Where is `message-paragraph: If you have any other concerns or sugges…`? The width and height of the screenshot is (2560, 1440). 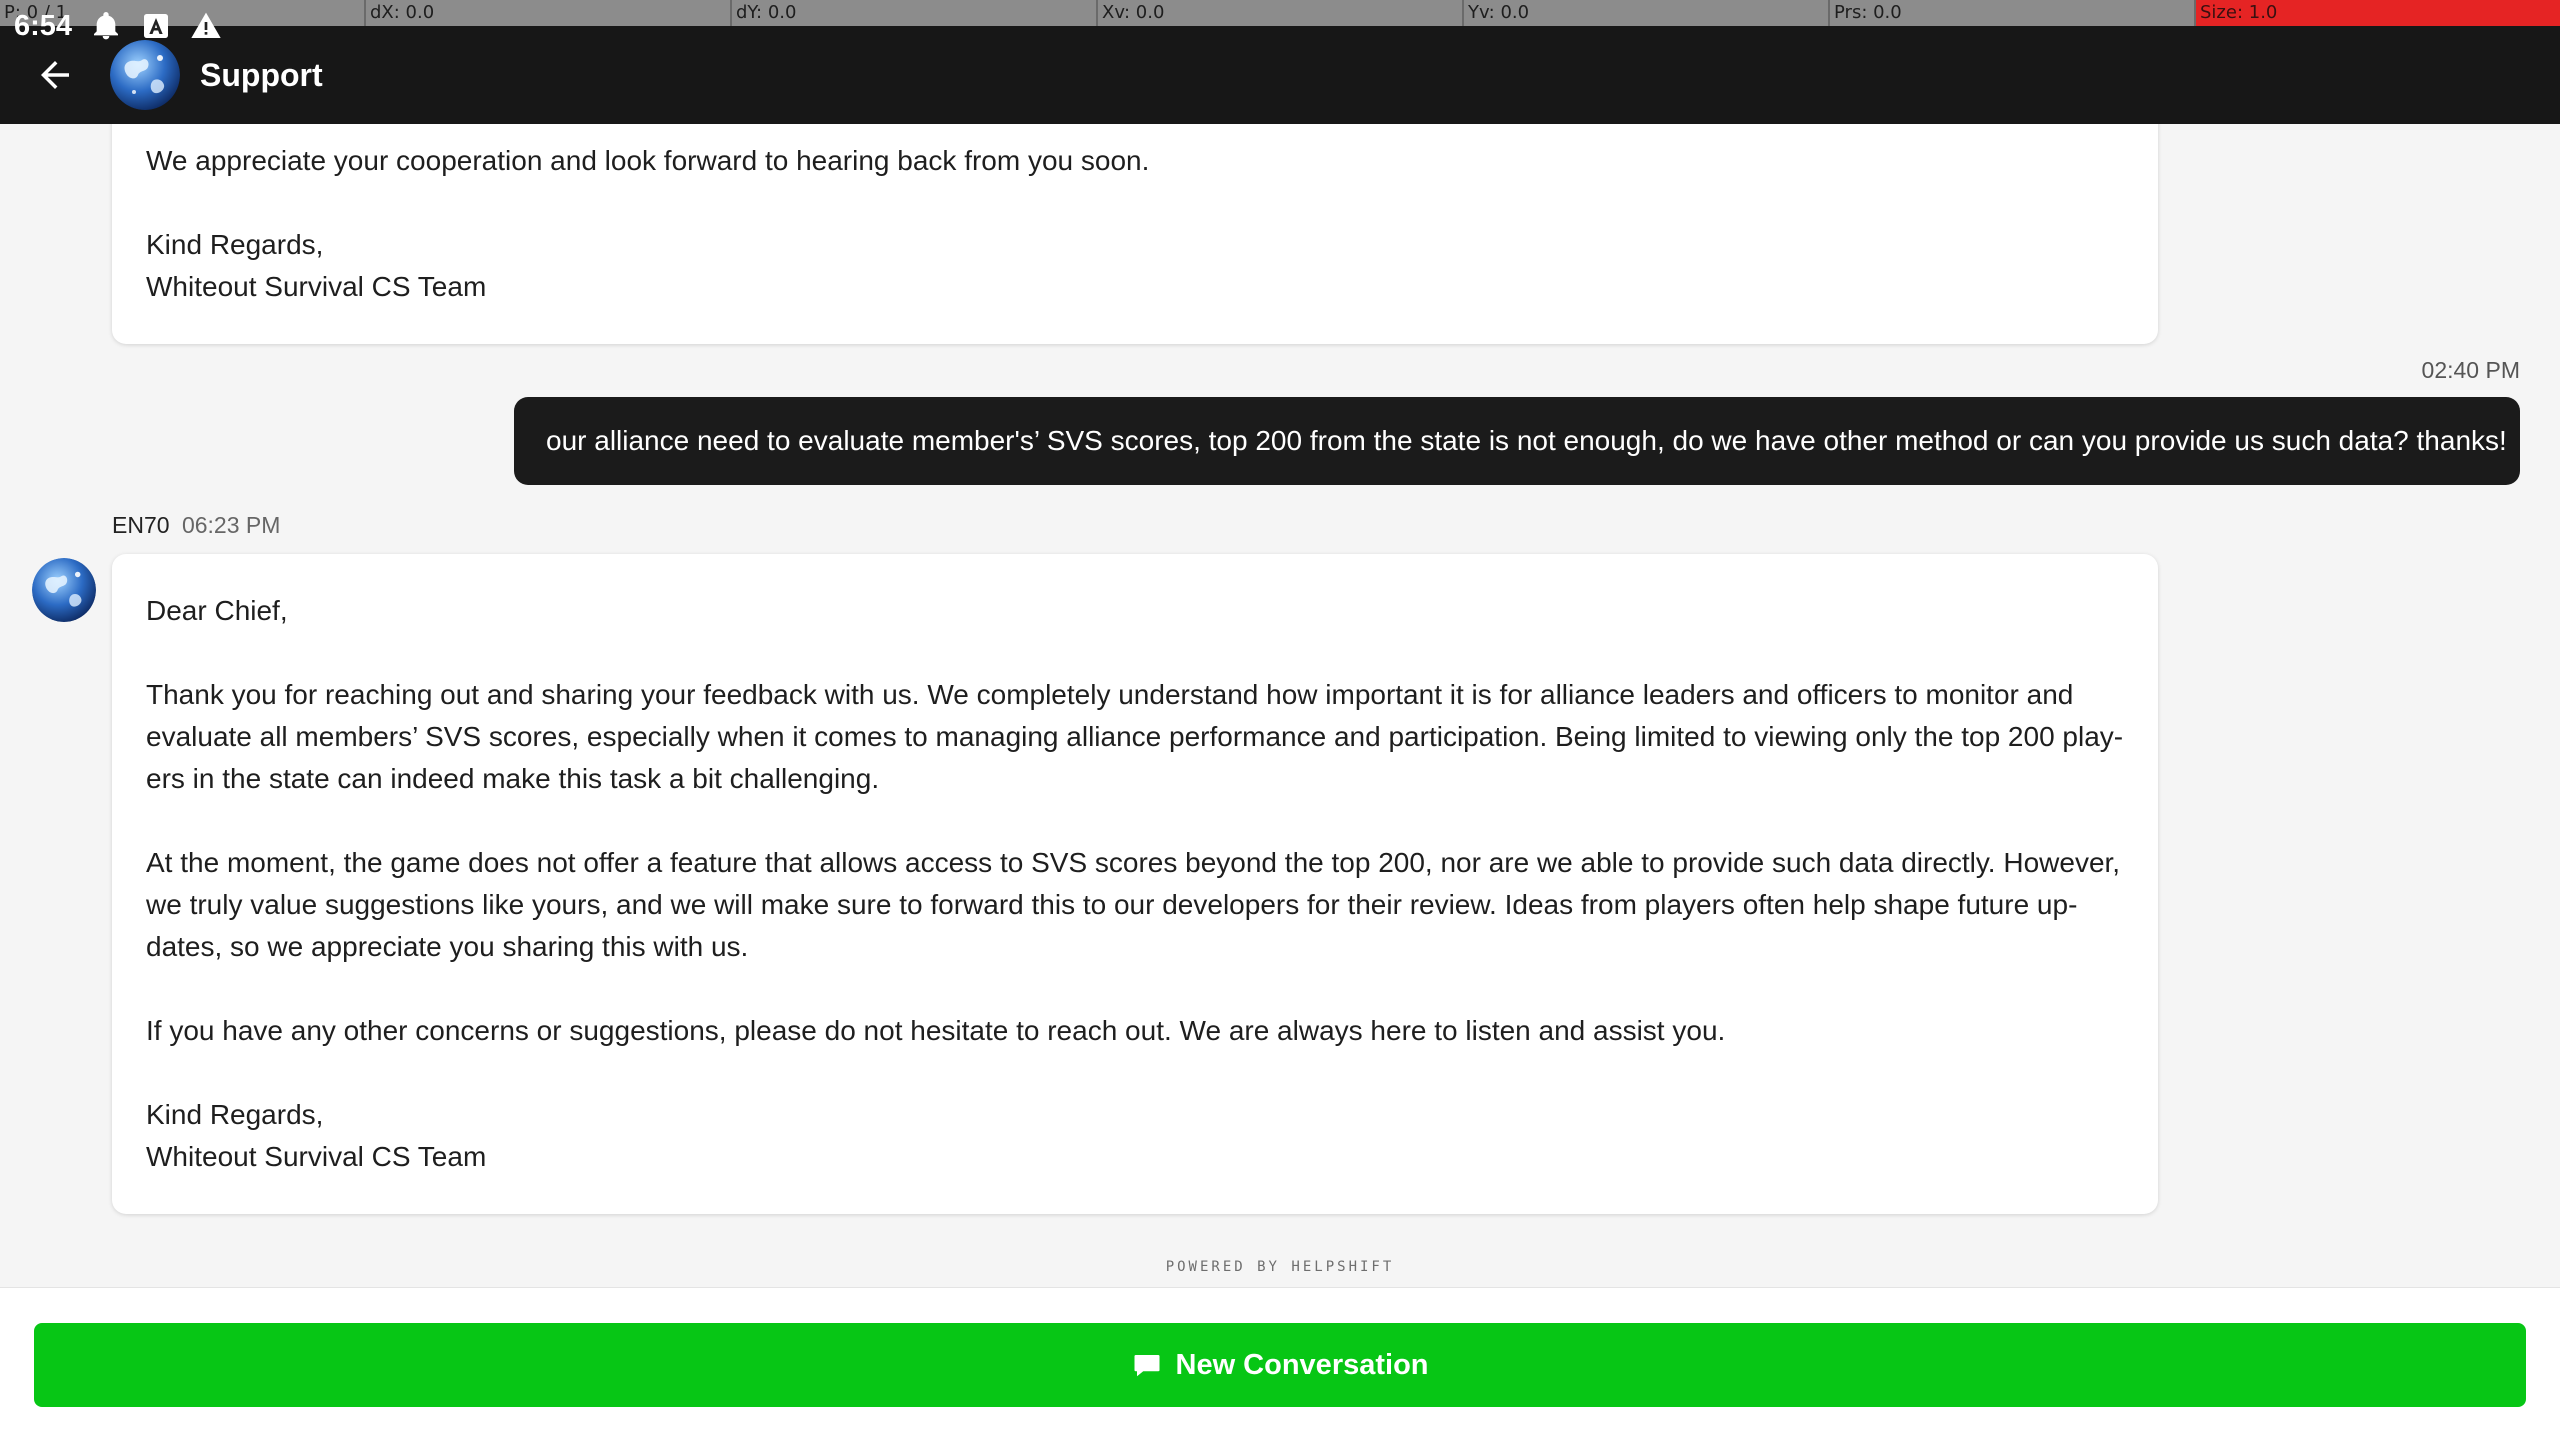 message-paragraph: If you have any other concerns or sugges… is located at coordinates (936, 1030).